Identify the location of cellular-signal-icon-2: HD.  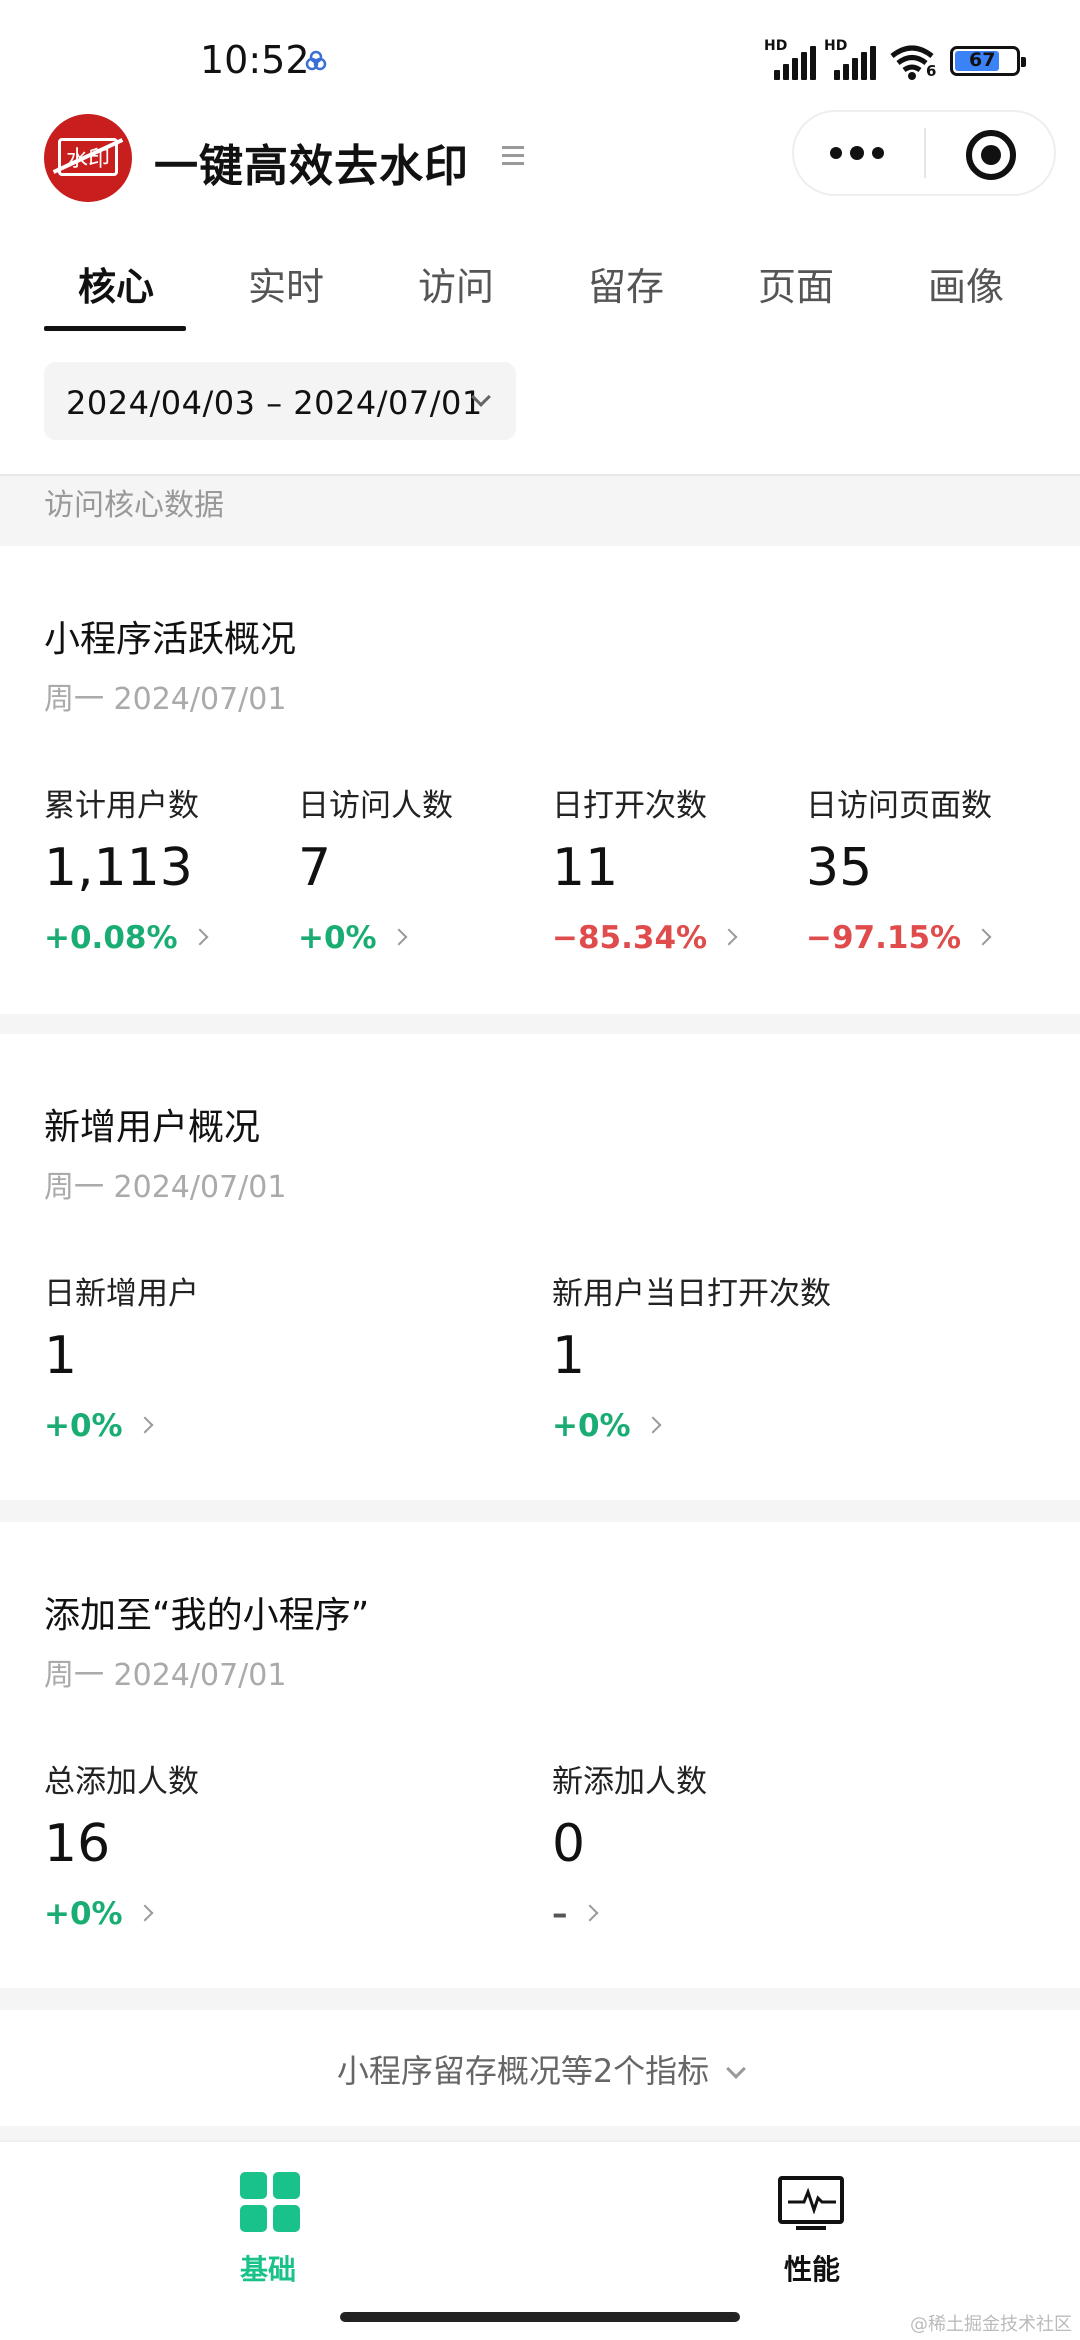
(852, 59).